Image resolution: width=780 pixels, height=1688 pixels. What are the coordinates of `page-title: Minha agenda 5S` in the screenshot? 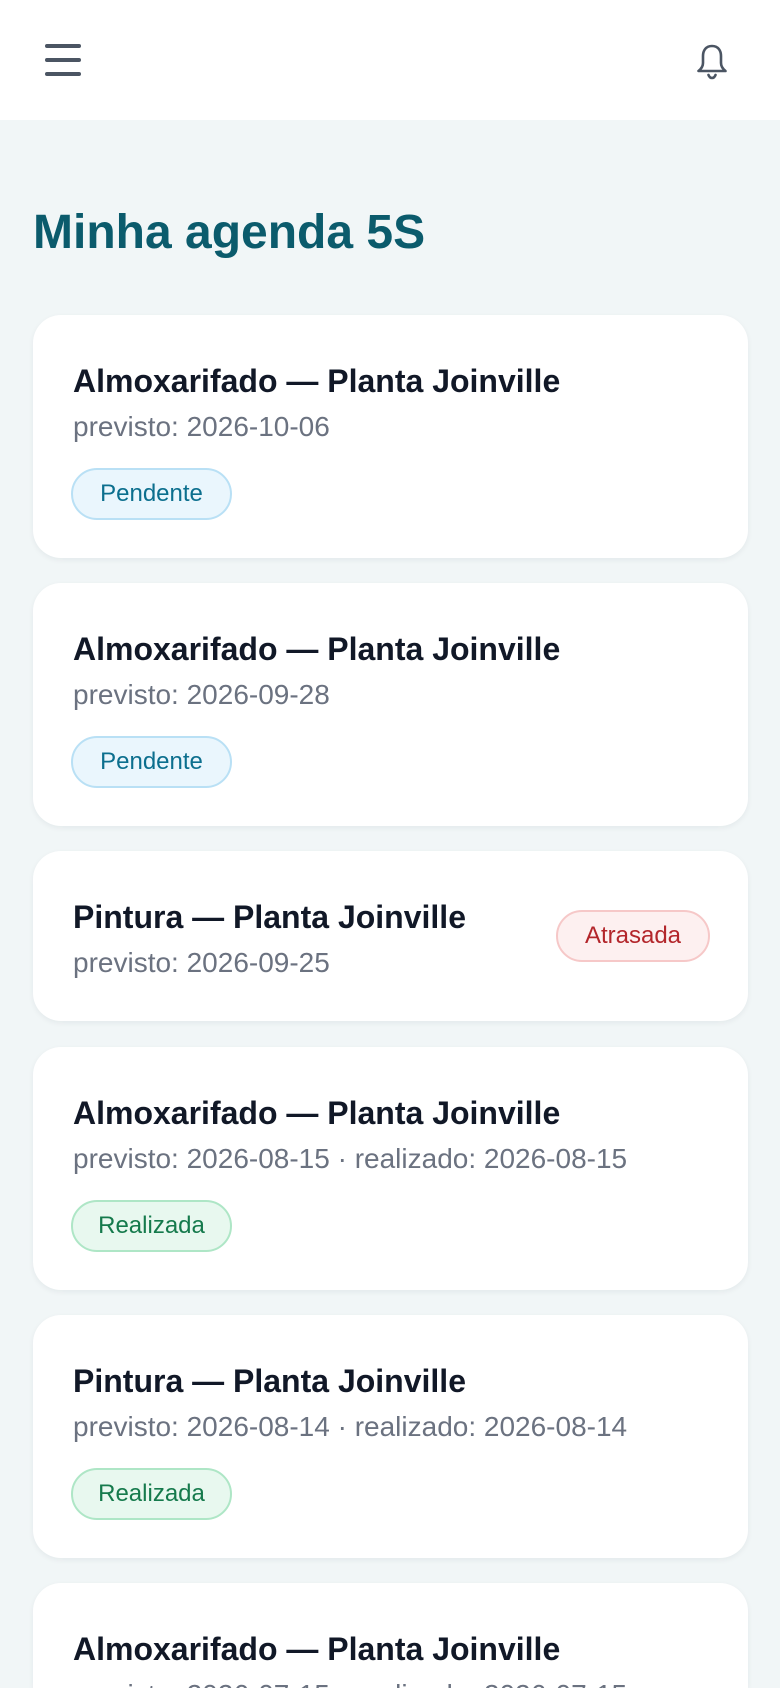 It's located at (229, 232).